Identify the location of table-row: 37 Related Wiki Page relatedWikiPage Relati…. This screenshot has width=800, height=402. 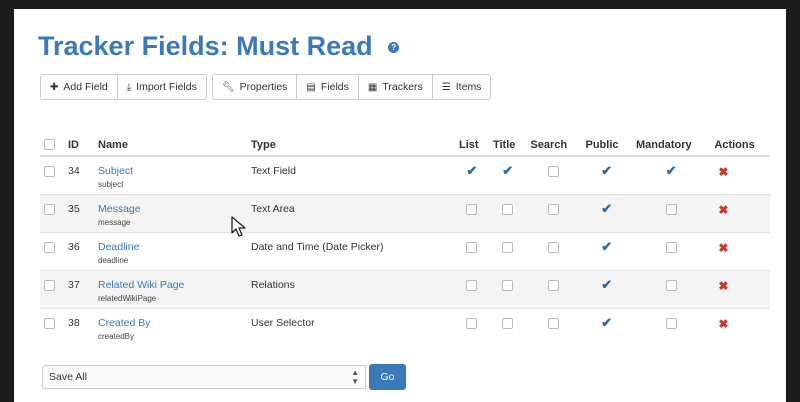
(405, 289).